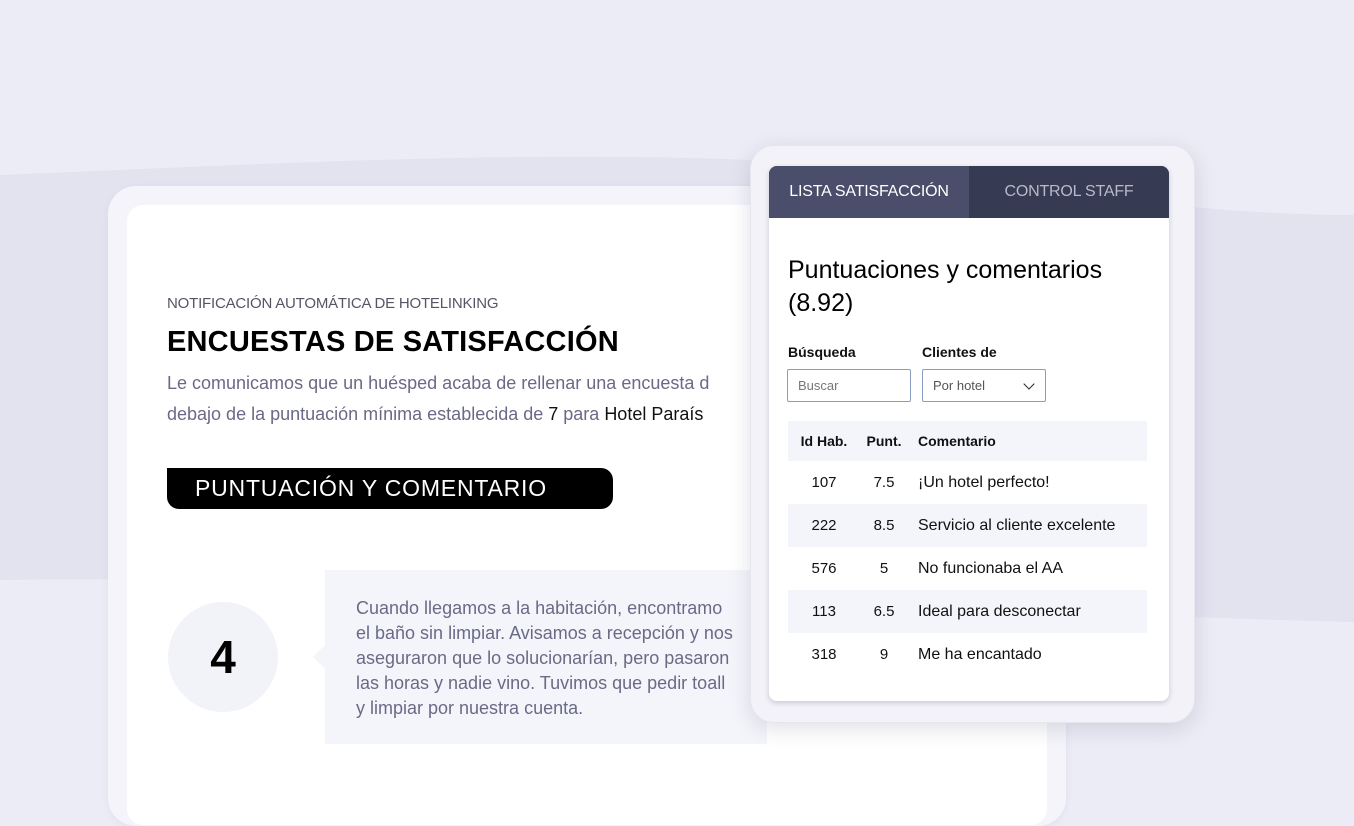  Describe the element at coordinates (990, 568) in the screenshot. I see `cell-comment: No funcionaba el AA` at that location.